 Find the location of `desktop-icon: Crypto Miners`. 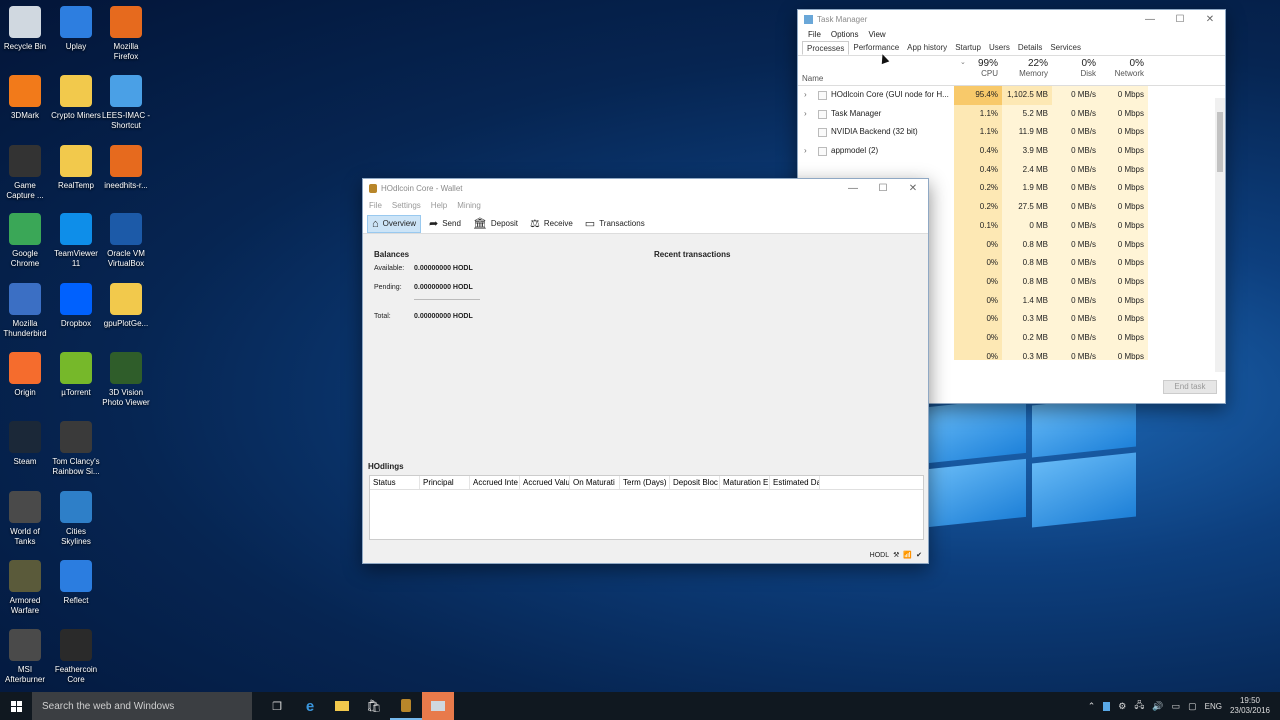

desktop-icon: Crypto Miners is located at coordinates (76, 98).